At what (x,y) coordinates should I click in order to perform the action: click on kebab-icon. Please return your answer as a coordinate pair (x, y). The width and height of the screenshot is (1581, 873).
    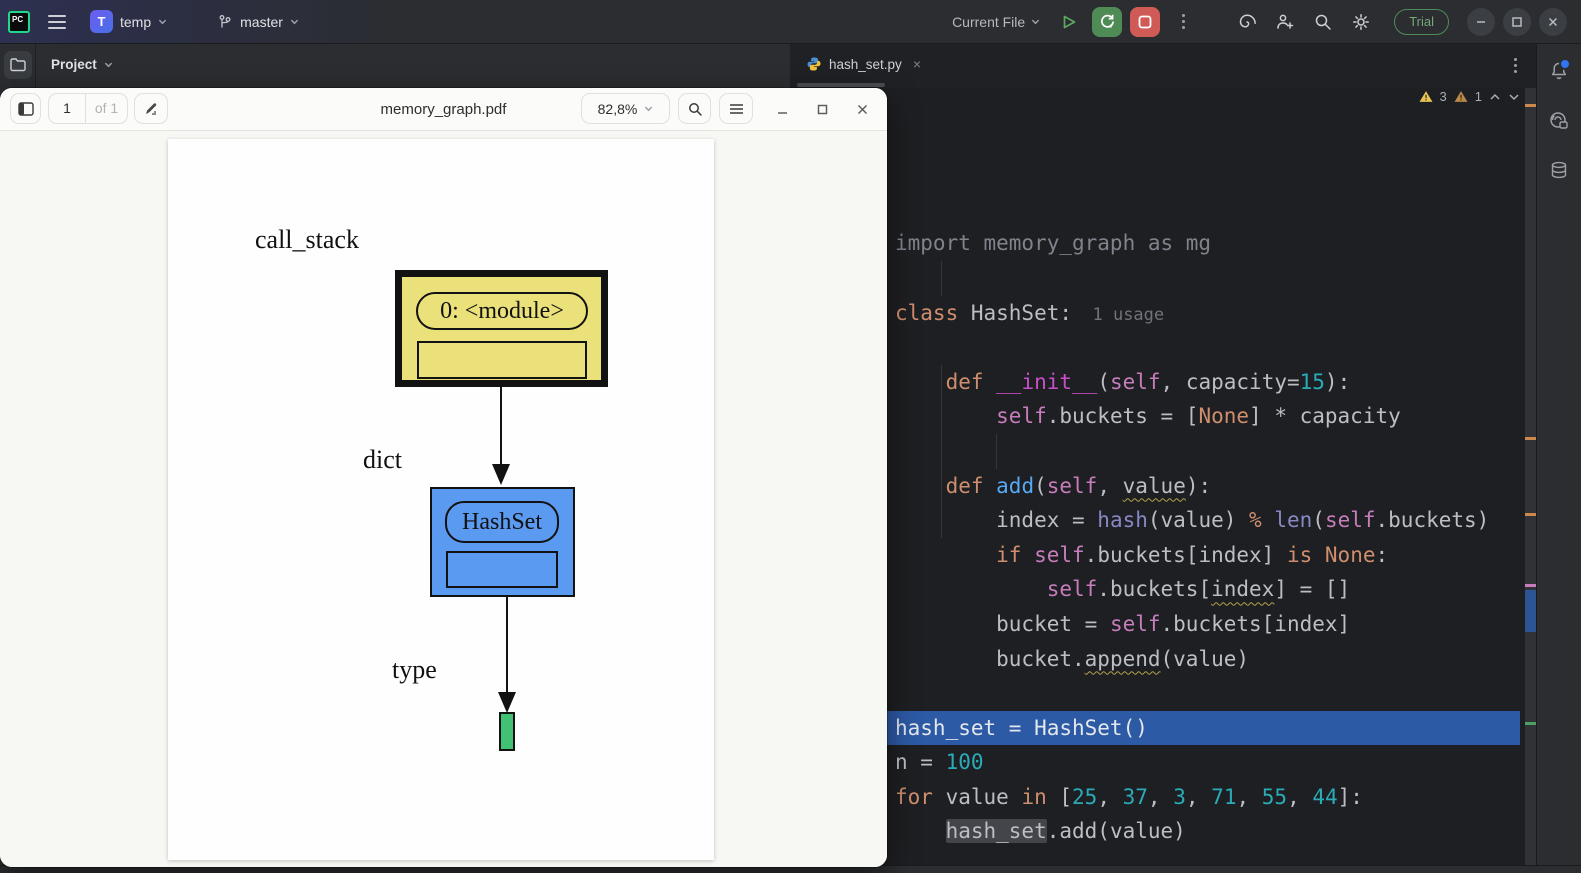
    Looking at the image, I should click on (1515, 65).